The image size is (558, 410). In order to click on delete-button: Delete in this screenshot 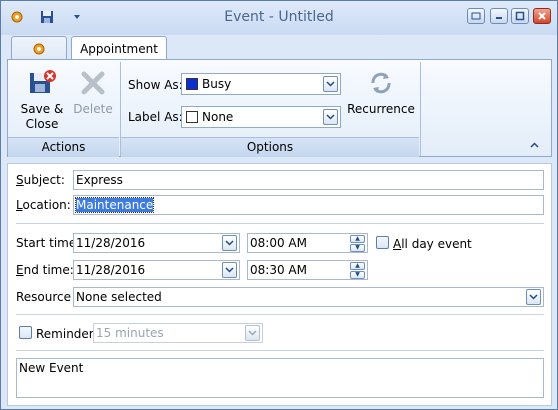, I will do `click(93, 92)`.